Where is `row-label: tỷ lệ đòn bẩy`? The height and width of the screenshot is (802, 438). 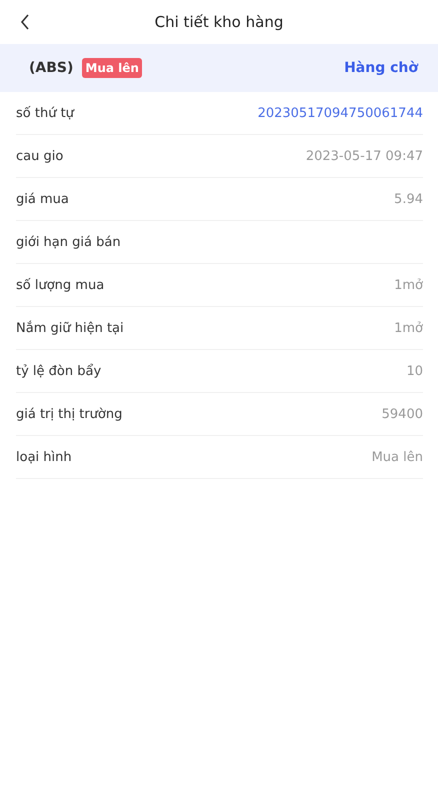 row-label: tỷ lệ đòn bẩy is located at coordinates (59, 371).